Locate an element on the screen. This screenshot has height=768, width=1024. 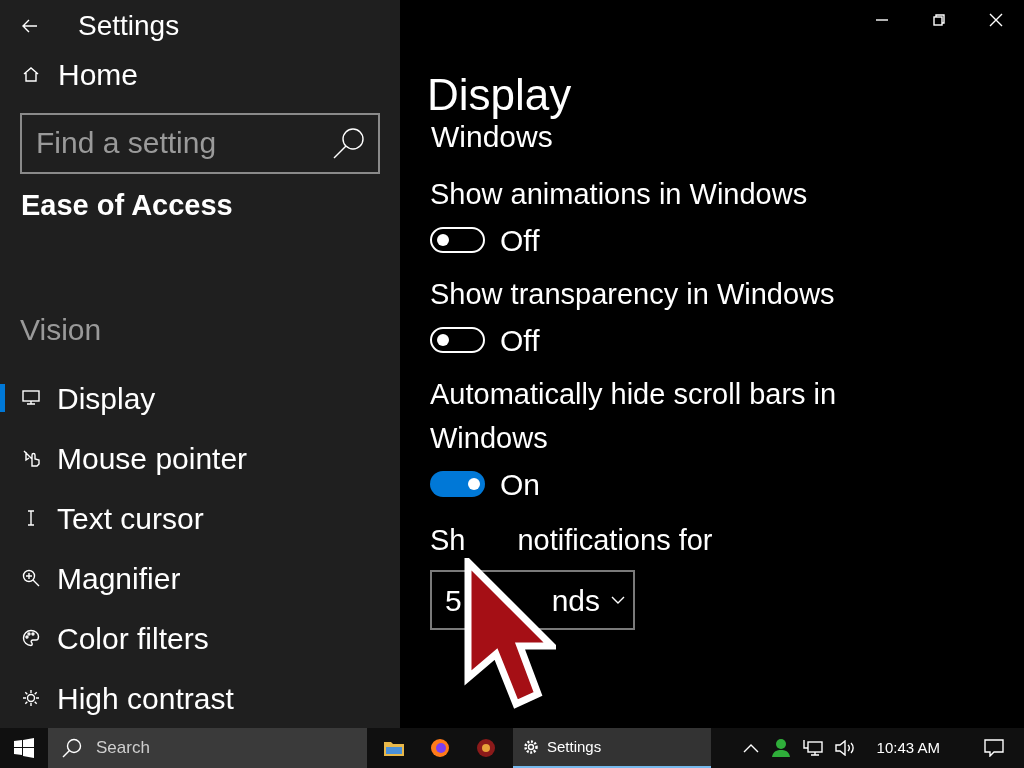
setting-label: Show animations in Windows is located at coordinates (619, 194).